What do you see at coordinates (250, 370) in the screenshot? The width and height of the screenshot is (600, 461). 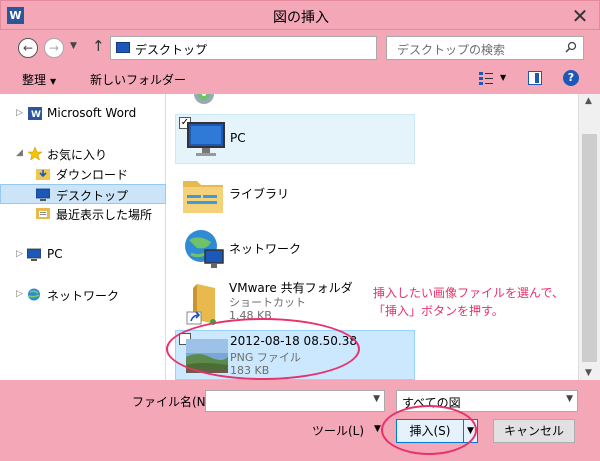 I see `file-size: 183 KB` at bounding box center [250, 370].